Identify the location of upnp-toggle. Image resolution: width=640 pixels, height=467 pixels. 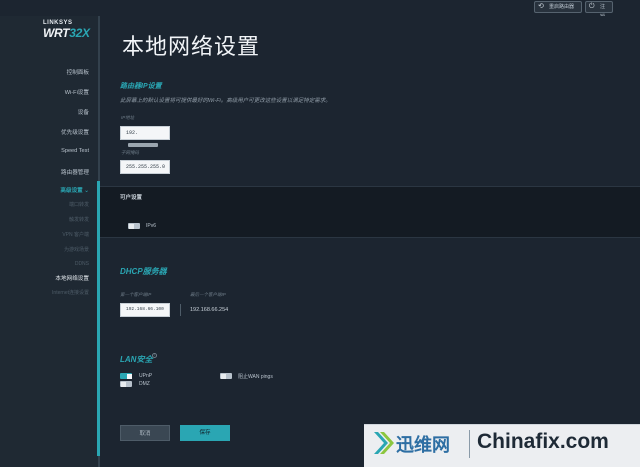
(126, 376).